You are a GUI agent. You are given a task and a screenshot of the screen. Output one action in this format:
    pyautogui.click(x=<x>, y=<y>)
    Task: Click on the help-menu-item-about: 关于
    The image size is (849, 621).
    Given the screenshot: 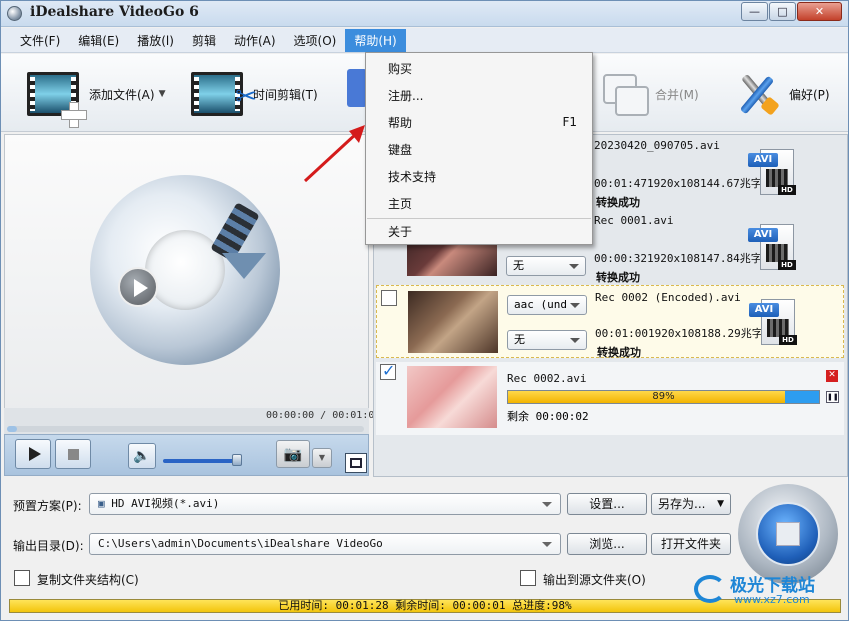 What is the action you would take?
    pyautogui.click(x=479, y=231)
    